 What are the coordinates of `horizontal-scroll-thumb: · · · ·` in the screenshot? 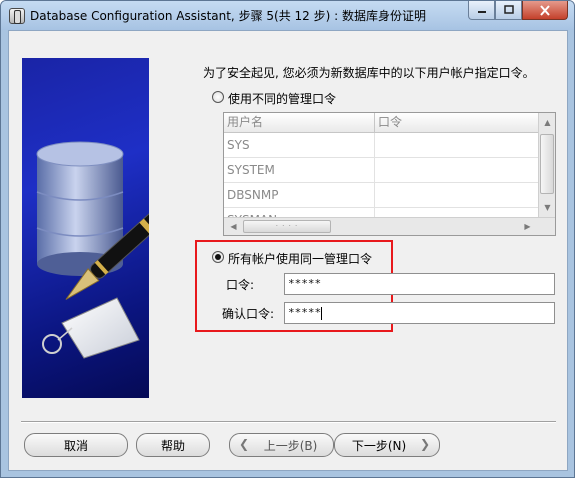 It's located at (287, 226).